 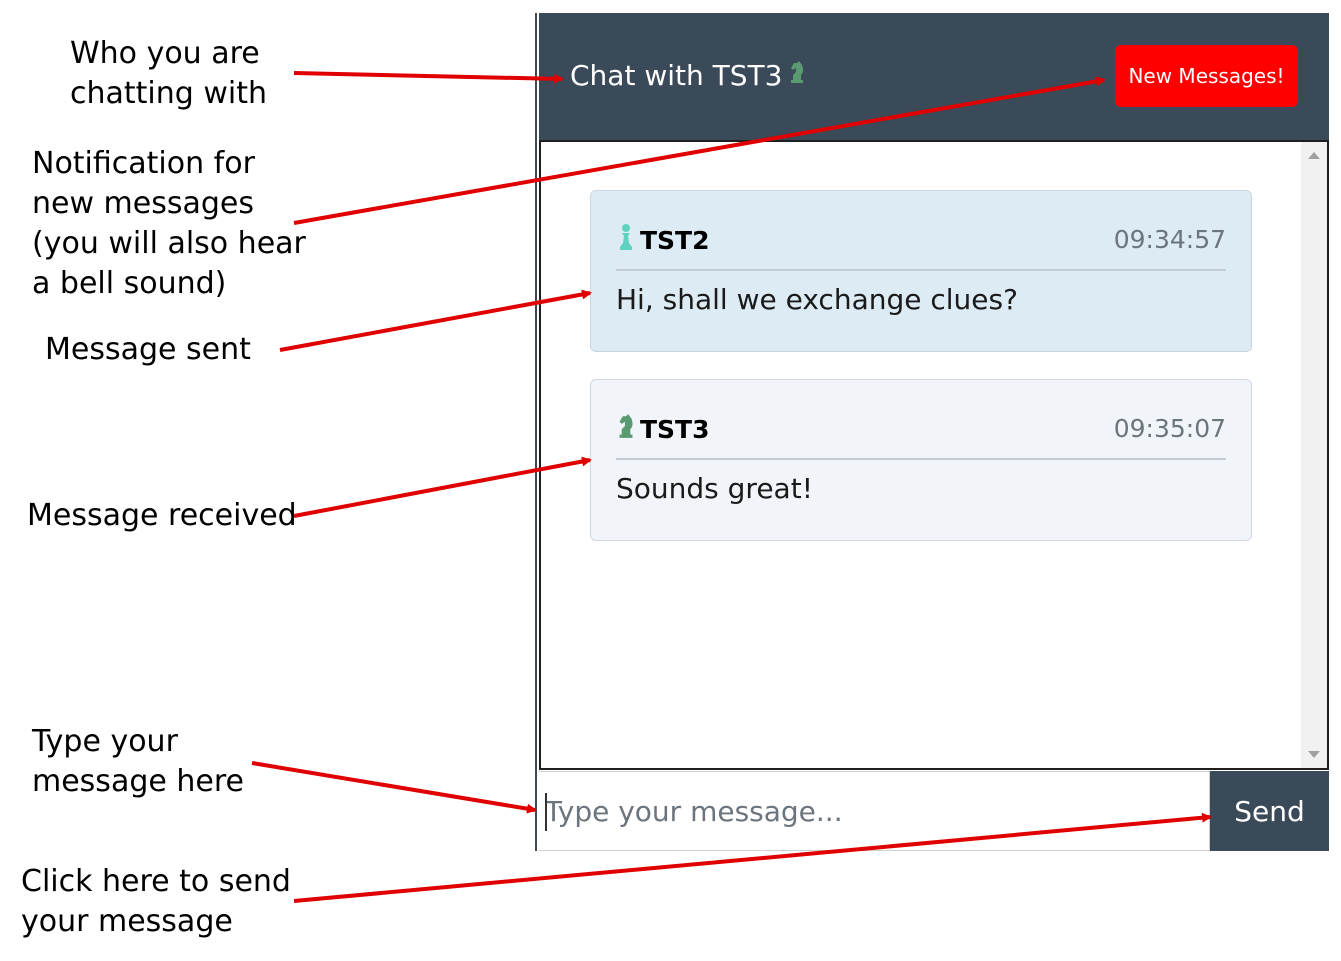 I want to click on message-received: TST3 09:35:07 Sounds great!, so click(x=921, y=460).